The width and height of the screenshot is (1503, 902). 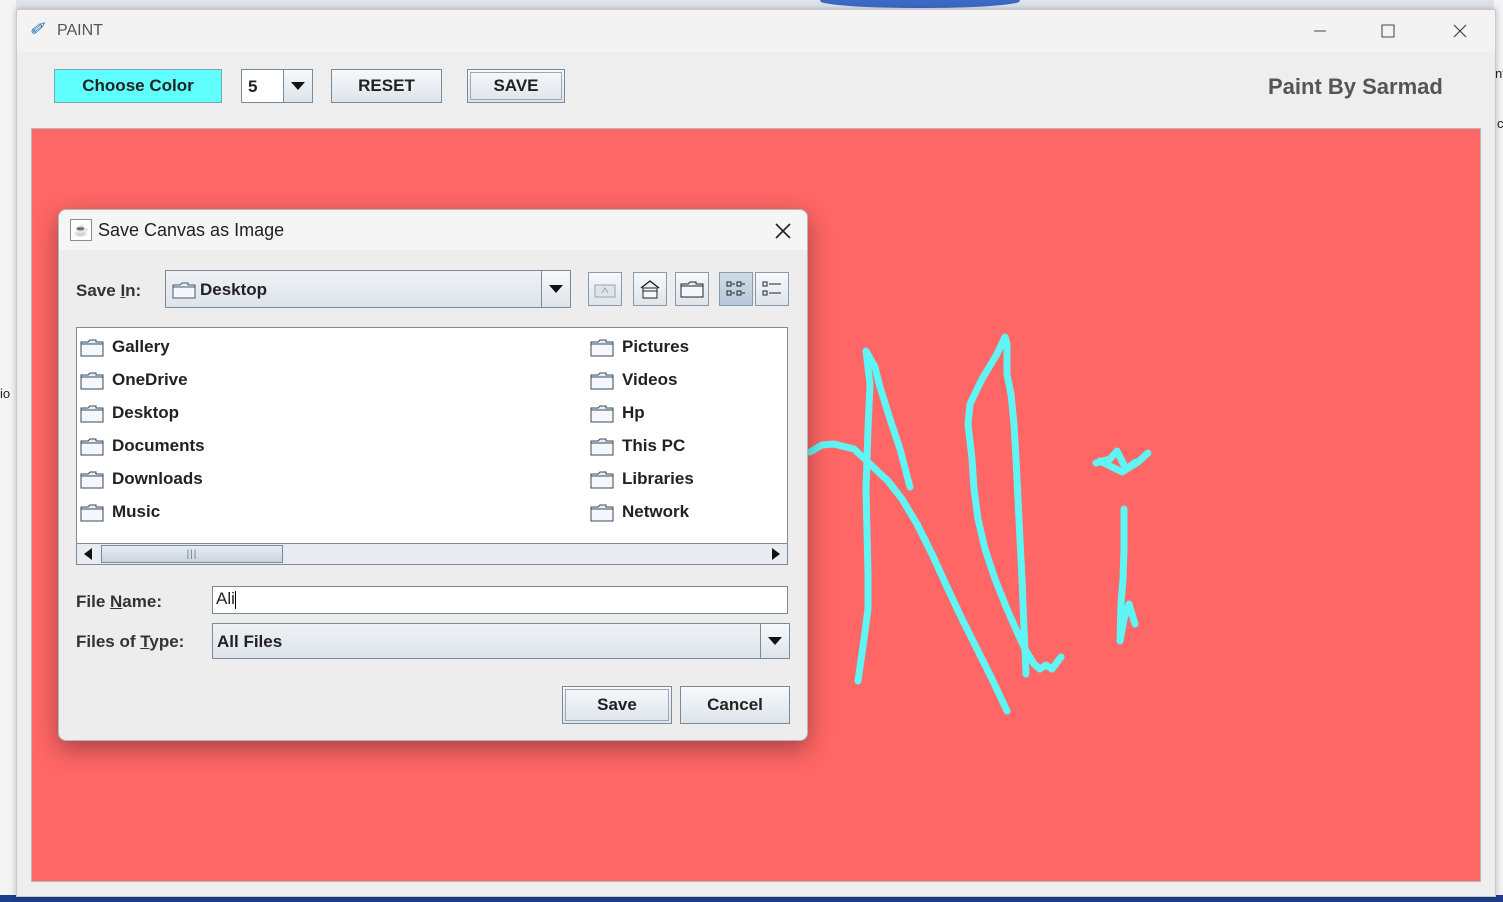 I want to click on list-item-folder: Network, so click(x=639, y=512).